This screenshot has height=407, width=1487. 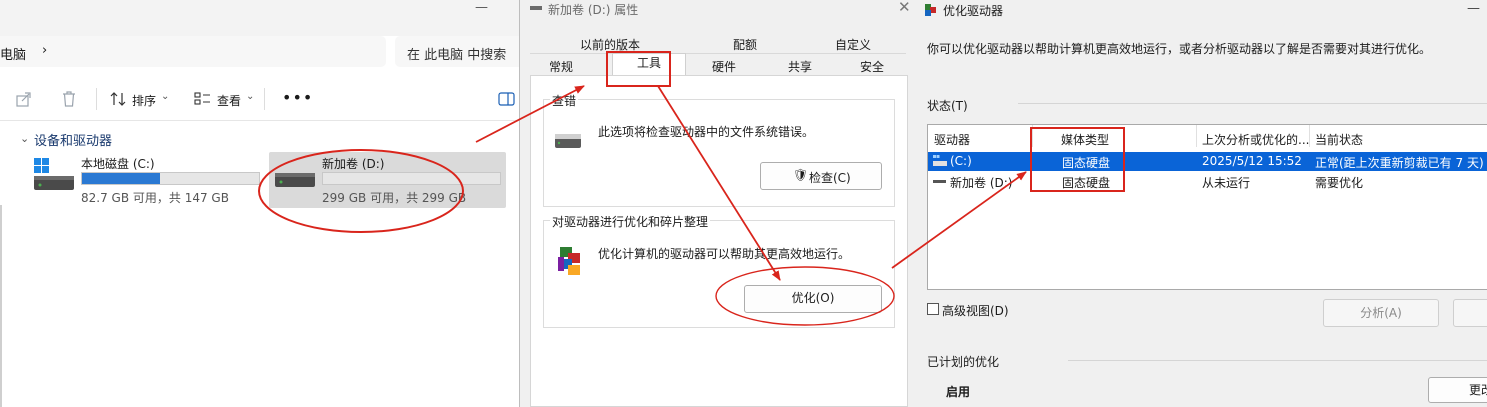 I want to click on tab-previous-versions: 以前的版本, so click(x=610, y=44).